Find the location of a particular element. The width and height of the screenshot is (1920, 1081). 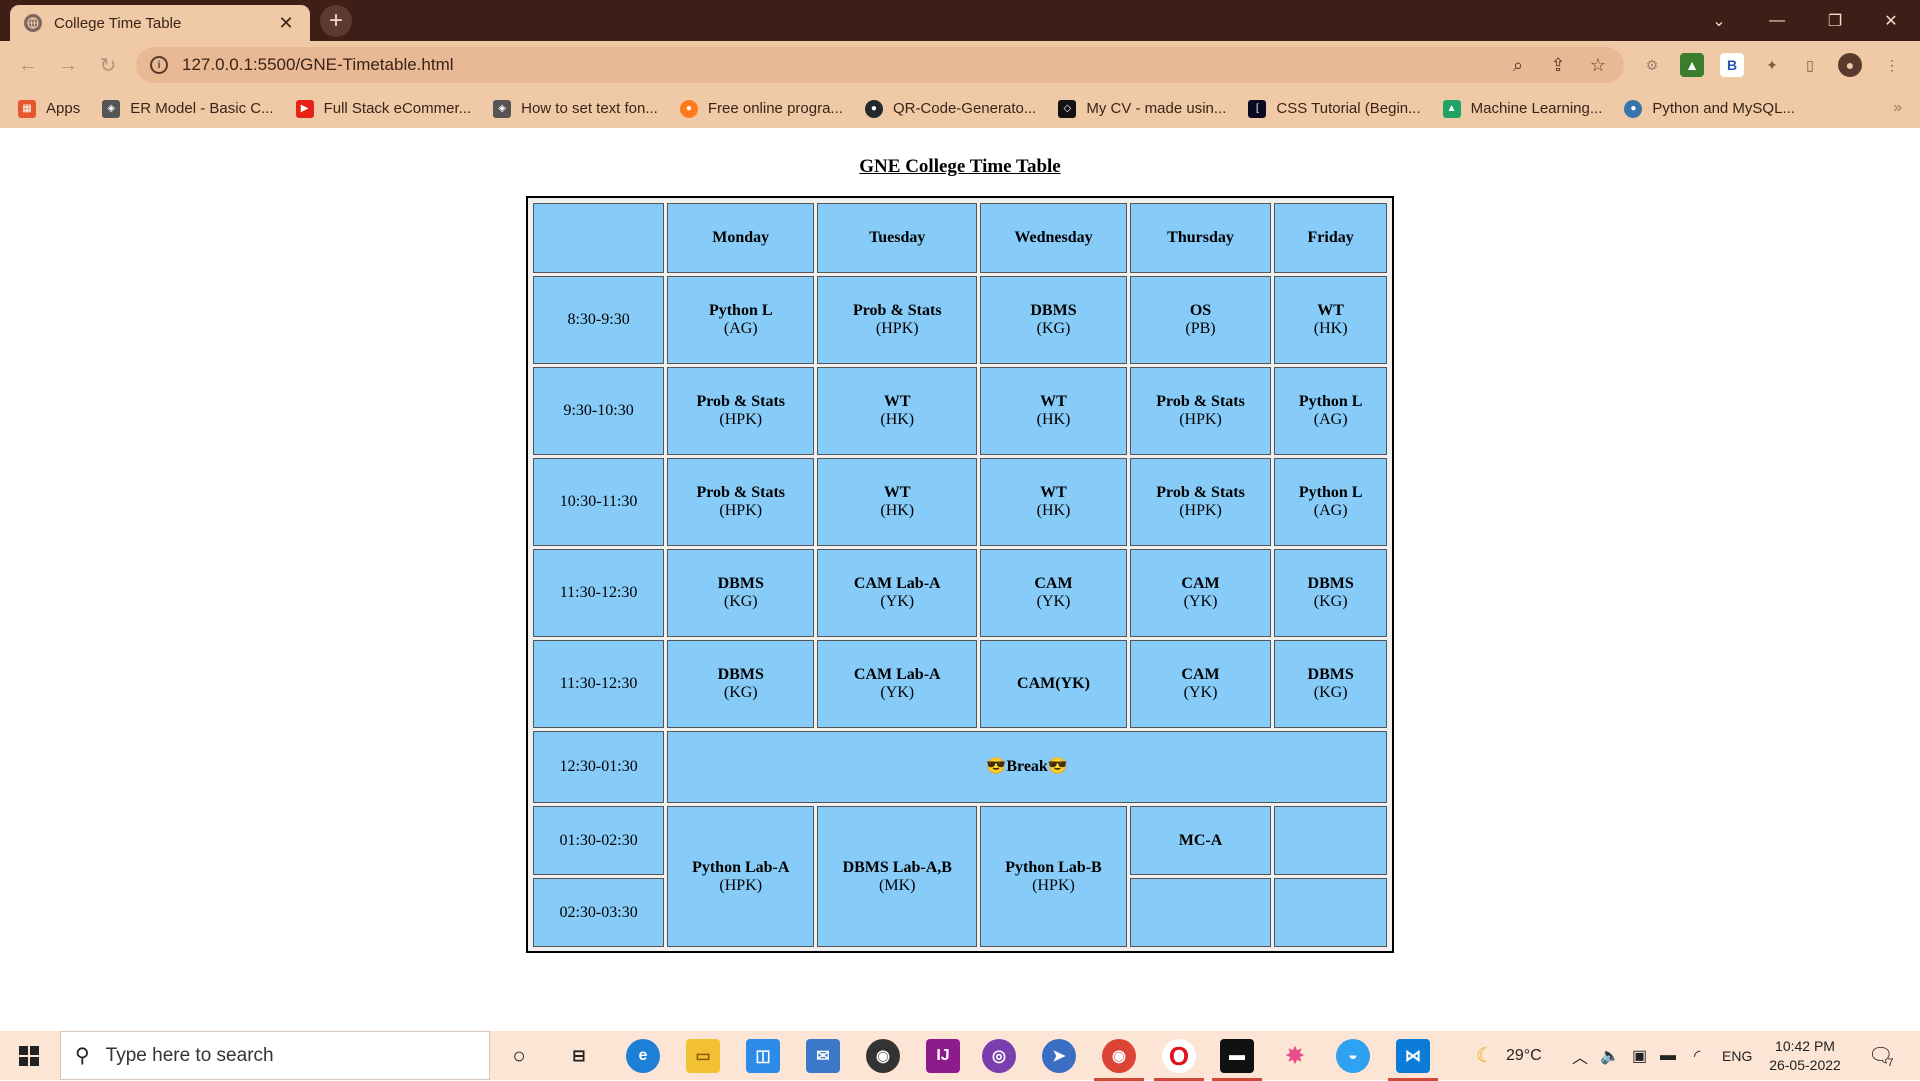

subject: MC-A is located at coordinates (1200, 840).